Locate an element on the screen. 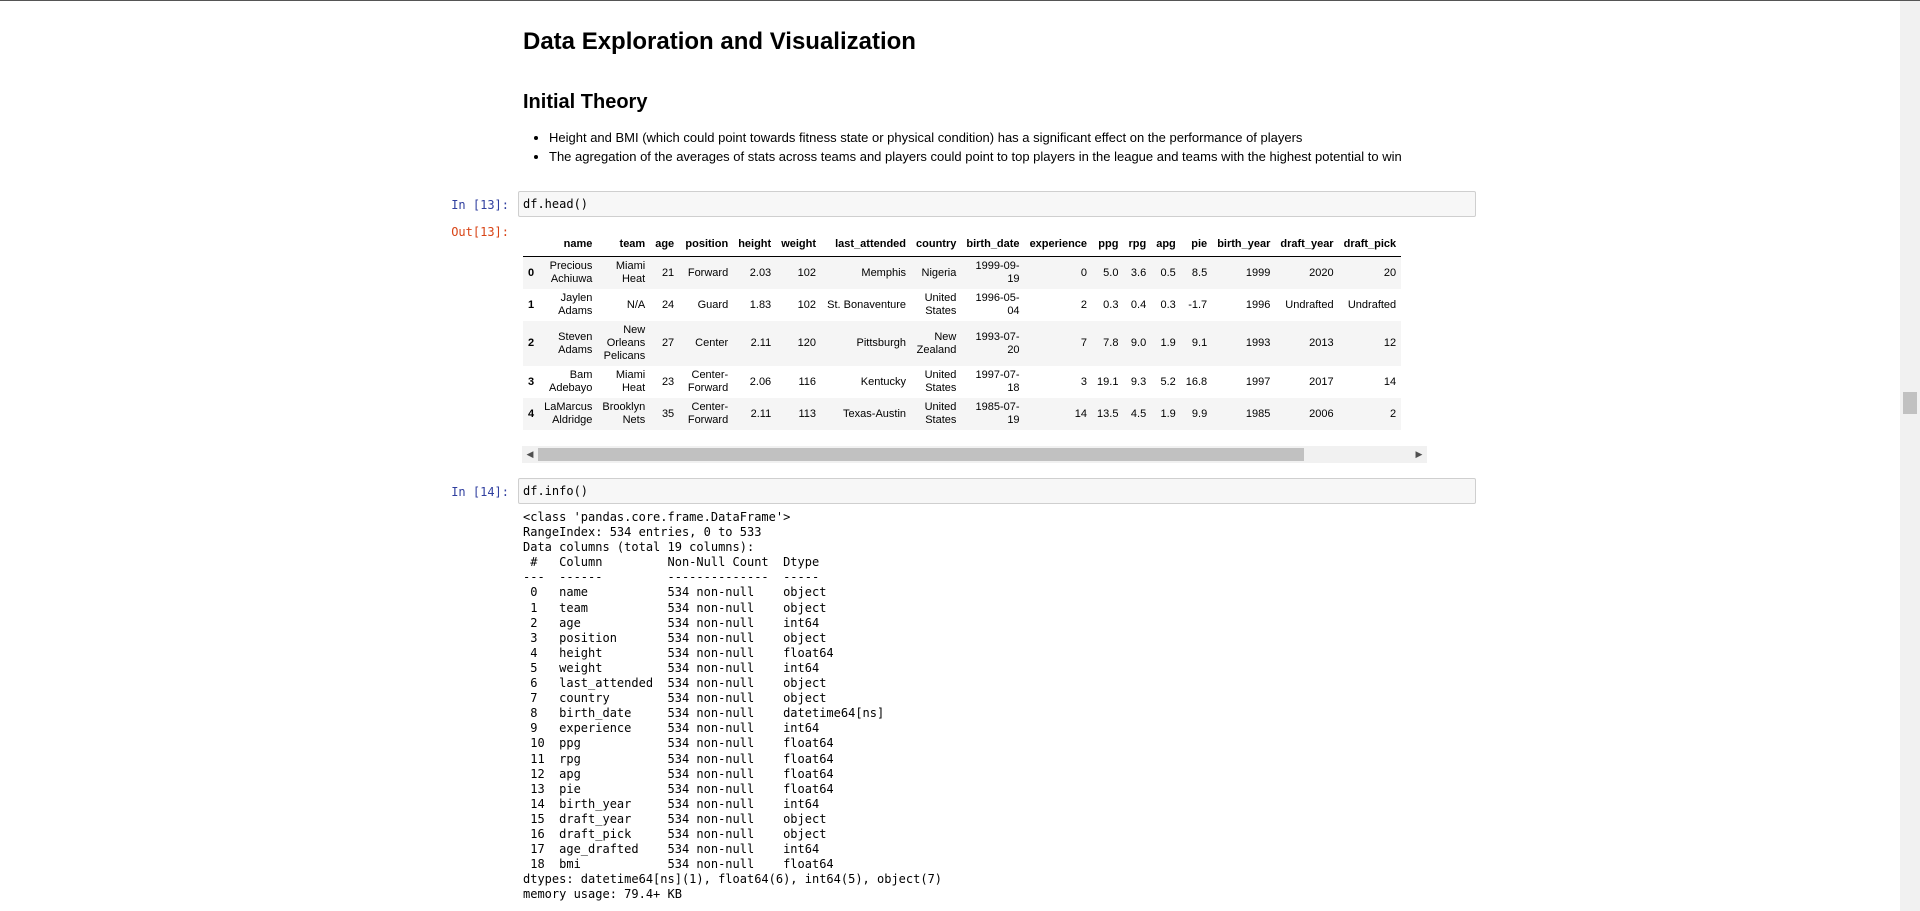  table-cell: 3.6 is located at coordinates (1138, 272).